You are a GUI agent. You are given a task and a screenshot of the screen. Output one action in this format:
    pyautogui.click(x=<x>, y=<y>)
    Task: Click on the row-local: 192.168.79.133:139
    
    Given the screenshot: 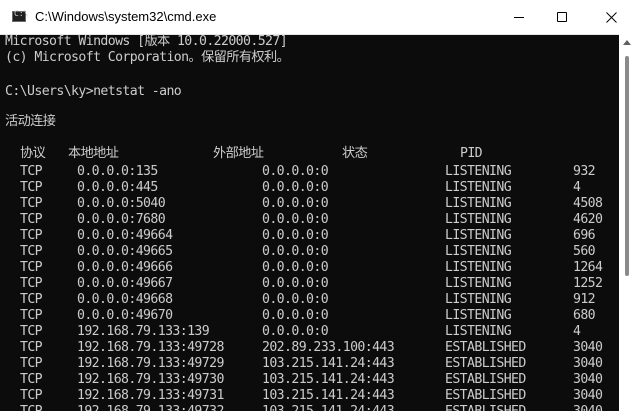 What is the action you would take?
    pyautogui.click(x=143, y=331)
    